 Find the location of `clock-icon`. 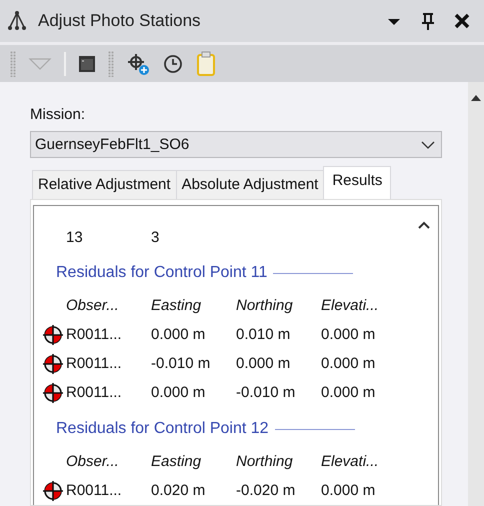

clock-icon is located at coordinates (173, 63).